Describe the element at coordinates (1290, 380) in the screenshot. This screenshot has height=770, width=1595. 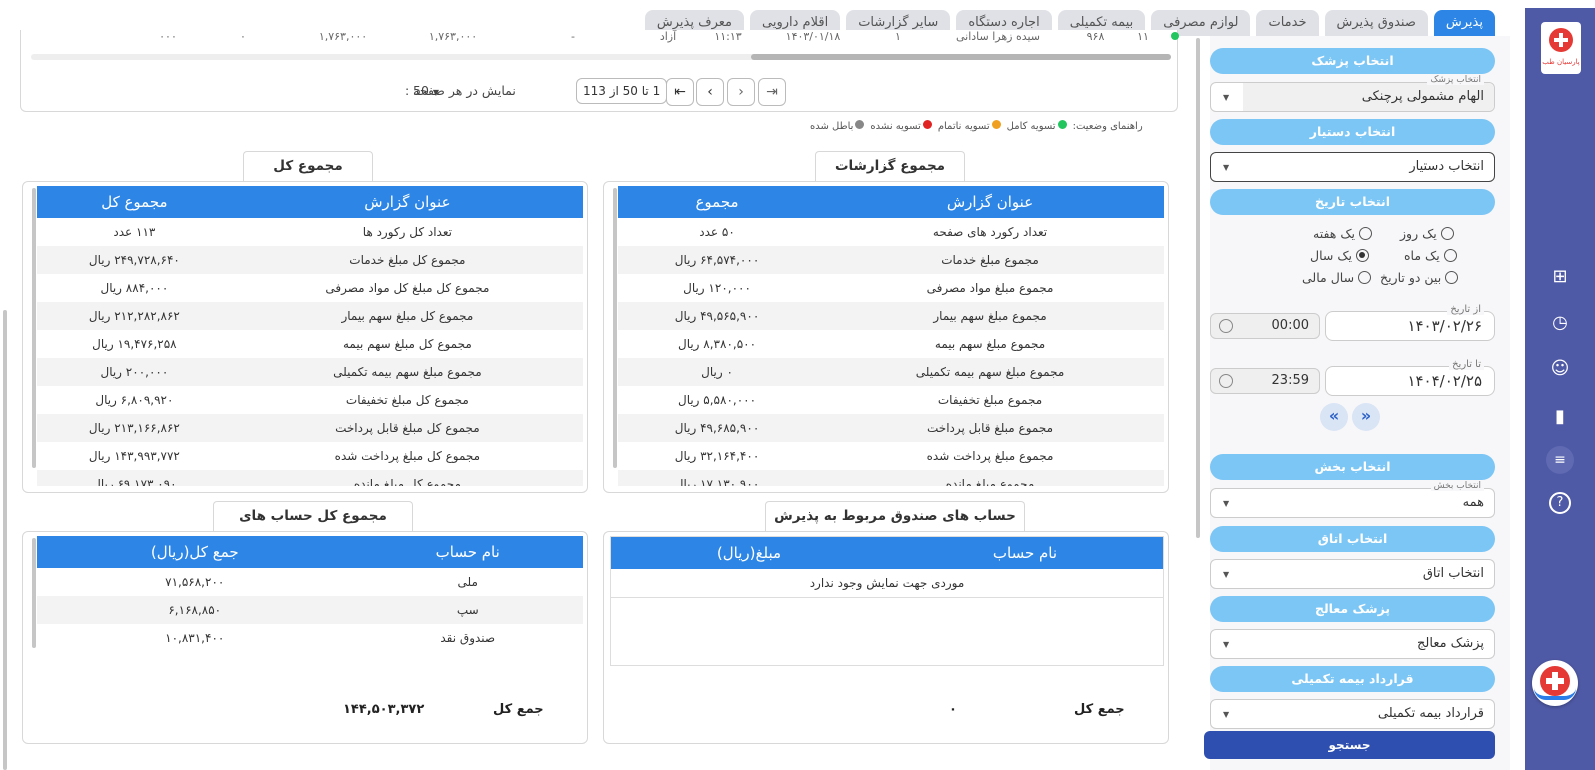
I see `to-time-value: 23:59` at that location.